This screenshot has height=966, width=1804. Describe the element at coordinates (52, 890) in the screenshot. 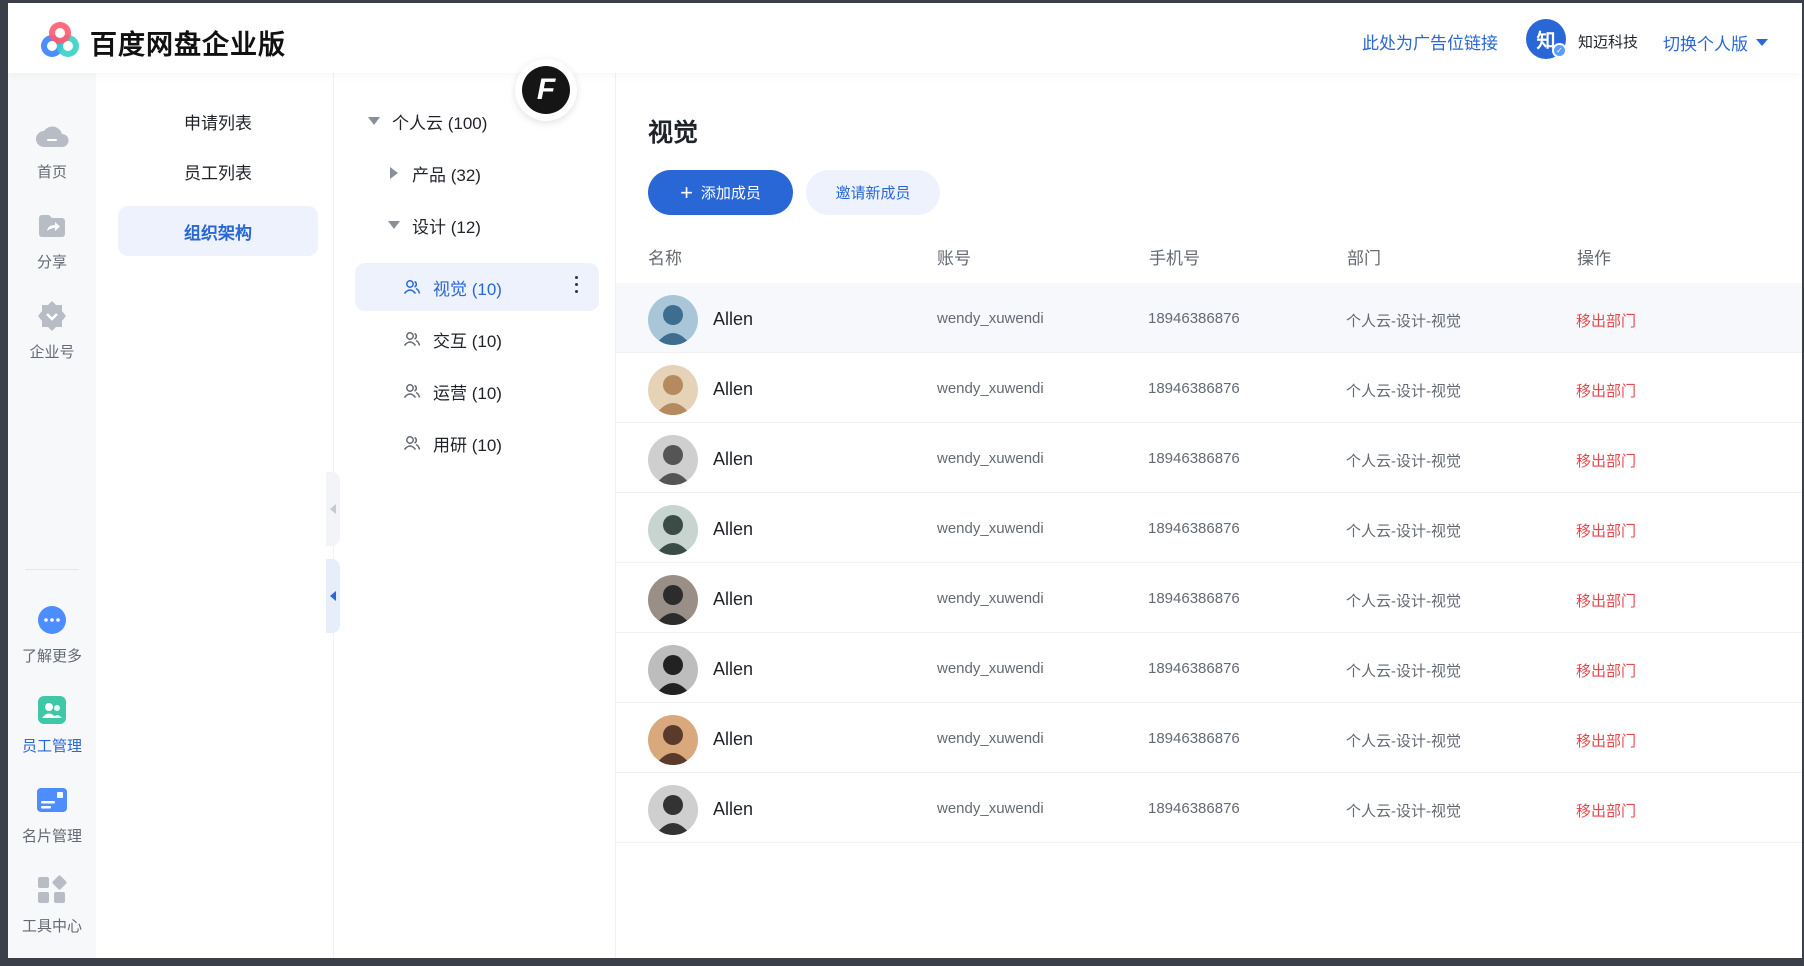

I see `tools-icon` at that location.